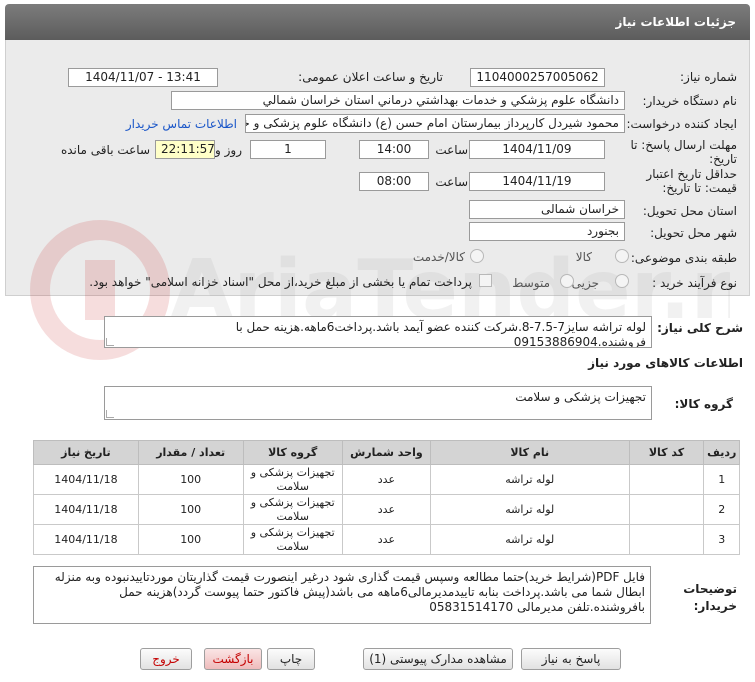 The height and width of the screenshot is (682, 755). Describe the element at coordinates (622, 256) in the screenshot. I see `category-goods-radio` at that location.